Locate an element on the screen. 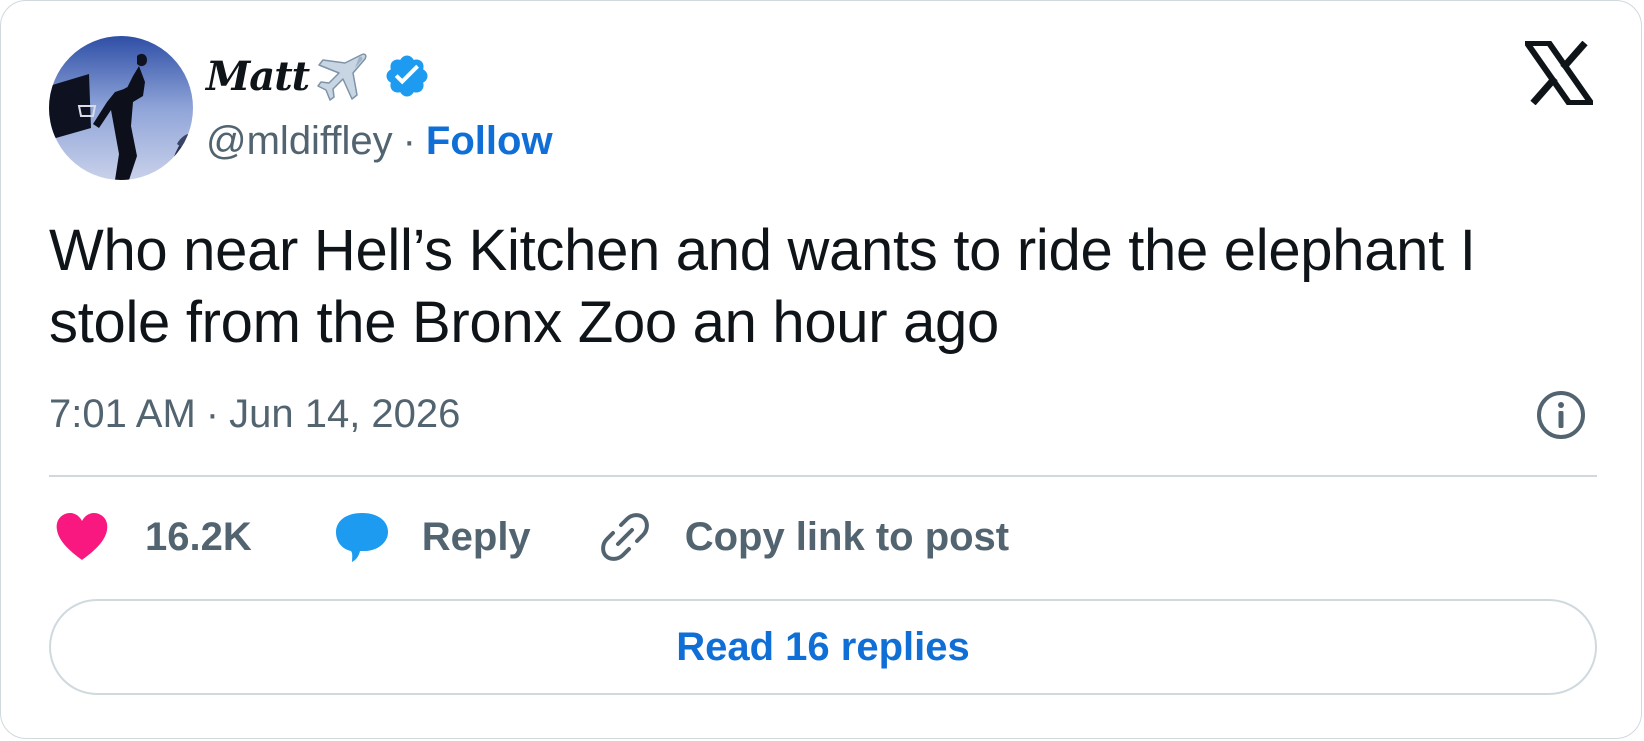  avatar is located at coordinates (121, 108).